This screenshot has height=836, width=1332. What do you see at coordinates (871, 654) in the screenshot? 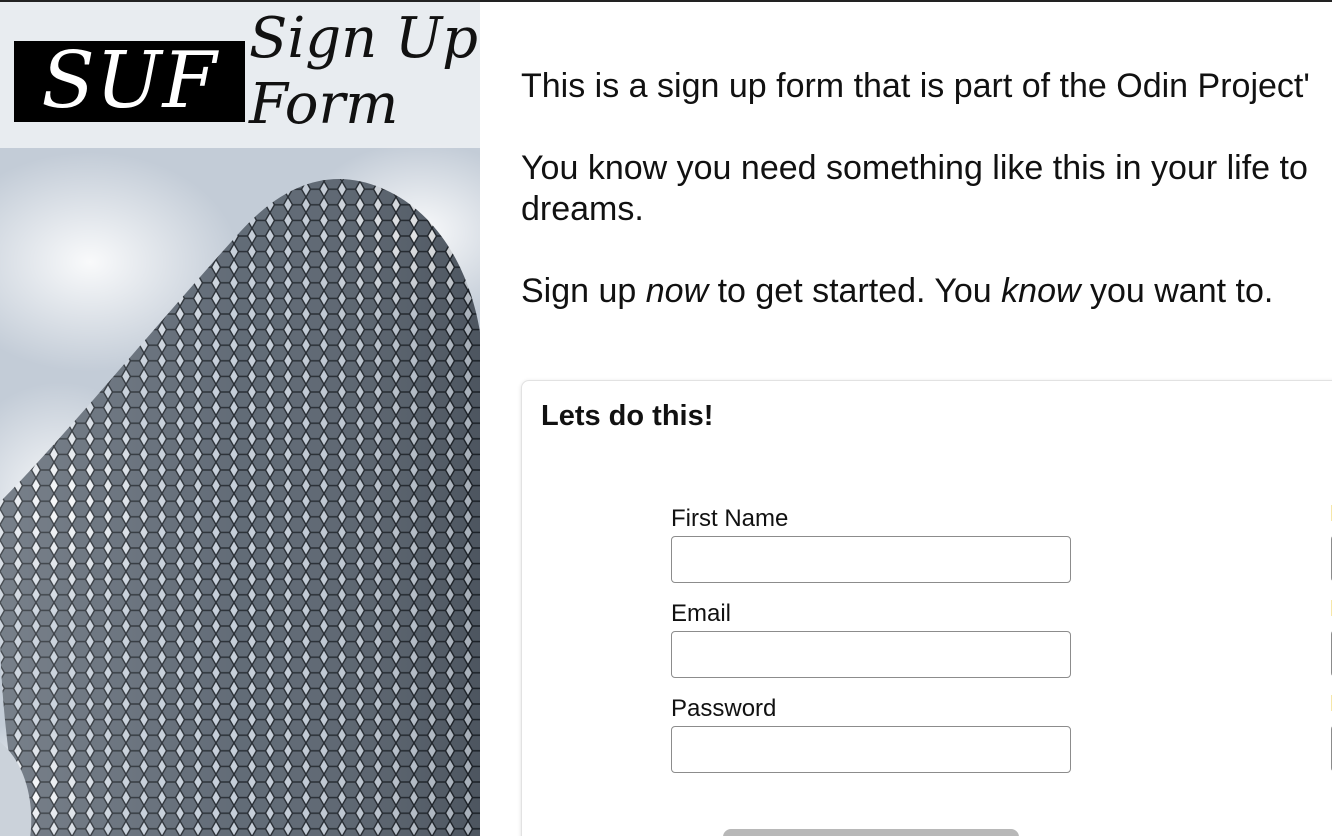
I see `email-input` at bounding box center [871, 654].